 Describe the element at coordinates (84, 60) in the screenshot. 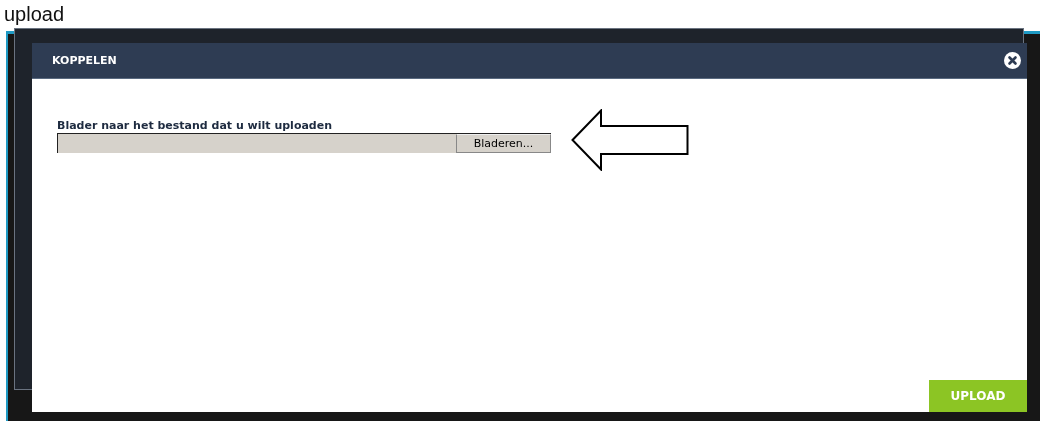

I see `dialog-title: KOPPELEN` at that location.